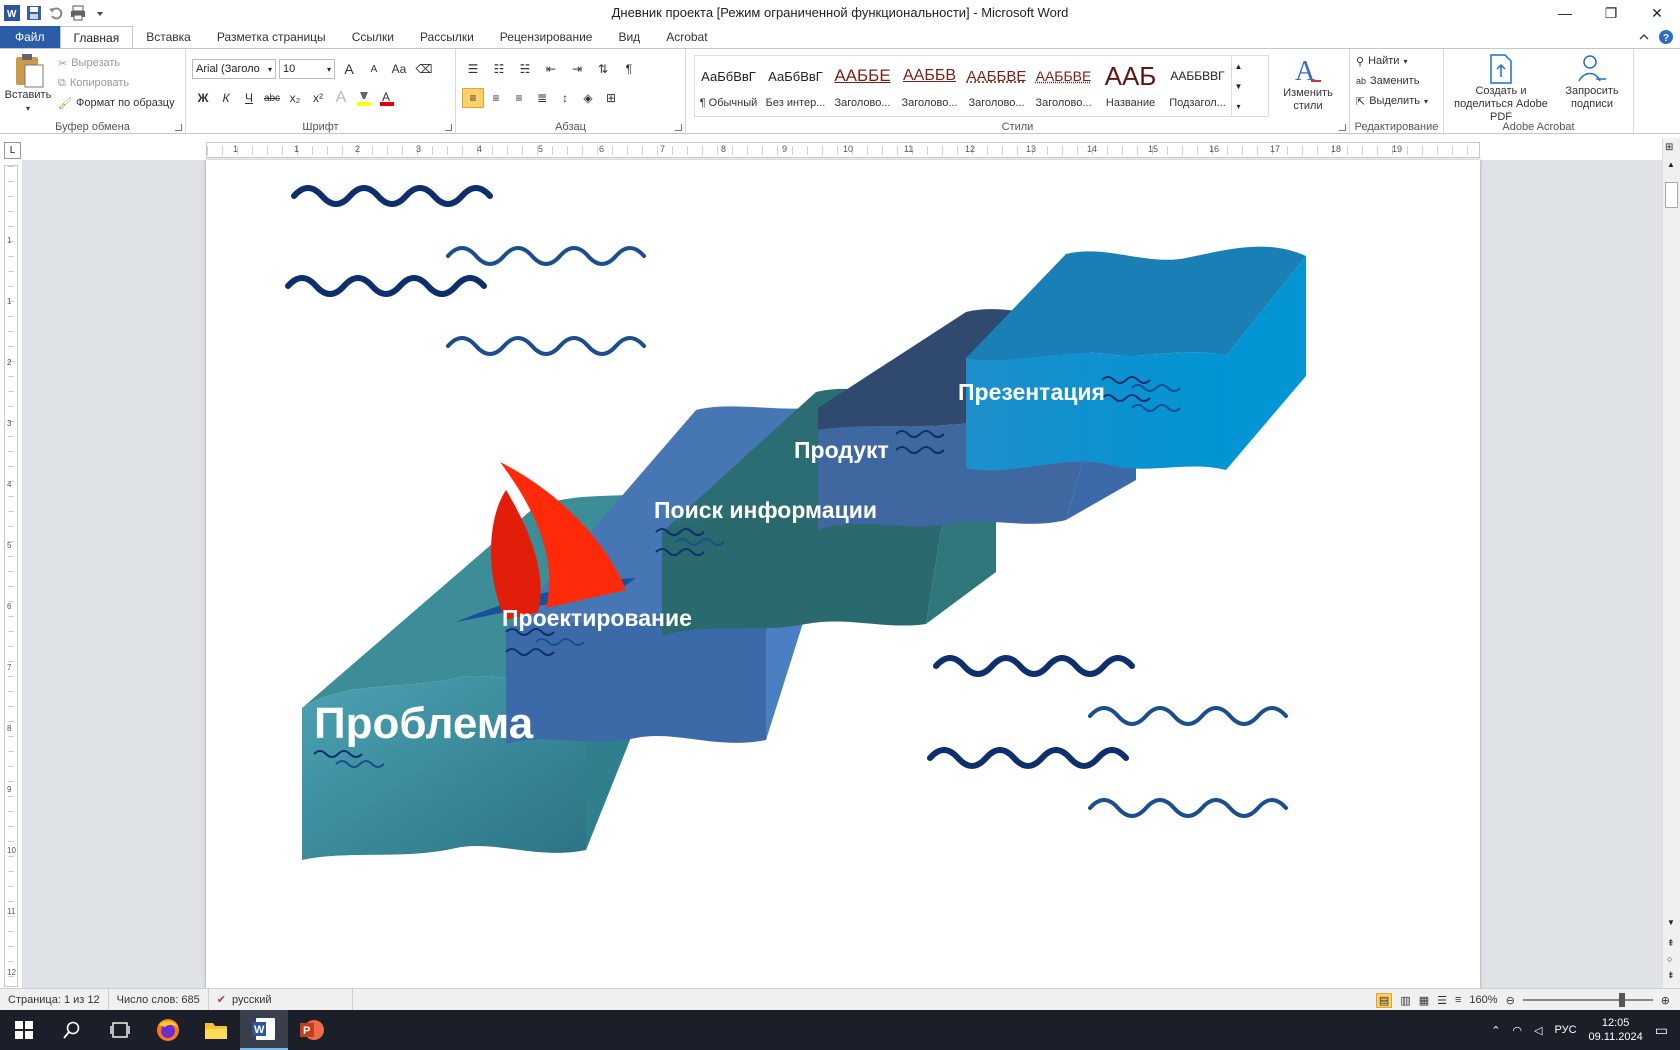  What do you see at coordinates (1392, 81) in the screenshot?
I see `replace-button: ab Заменить` at bounding box center [1392, 81].